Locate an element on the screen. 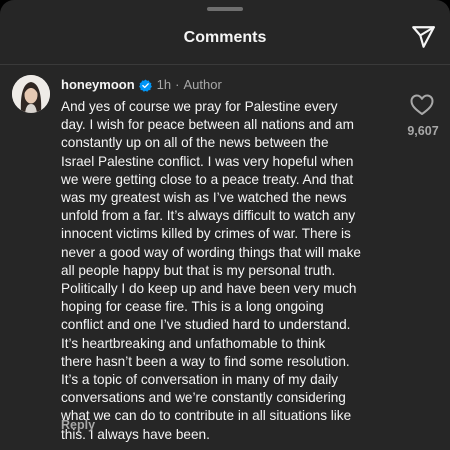 The width and height of the screenshot is (450, 450). page-title: Comments is located at coordinates (225, 37).